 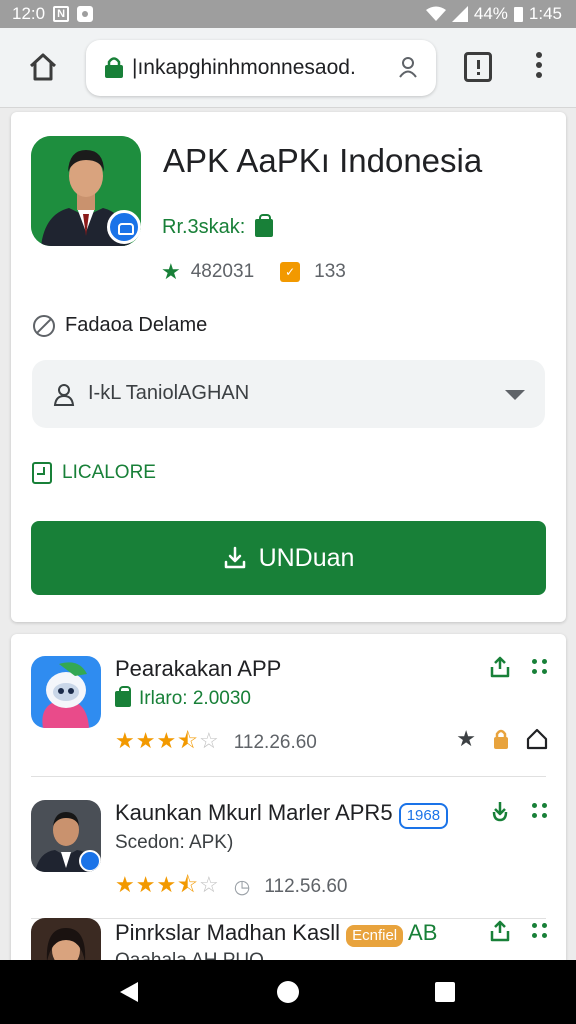 What do you see at coordinates (435, 13) in the screenshot?
I see `wifi-icon` at bounding box center [435, 13].